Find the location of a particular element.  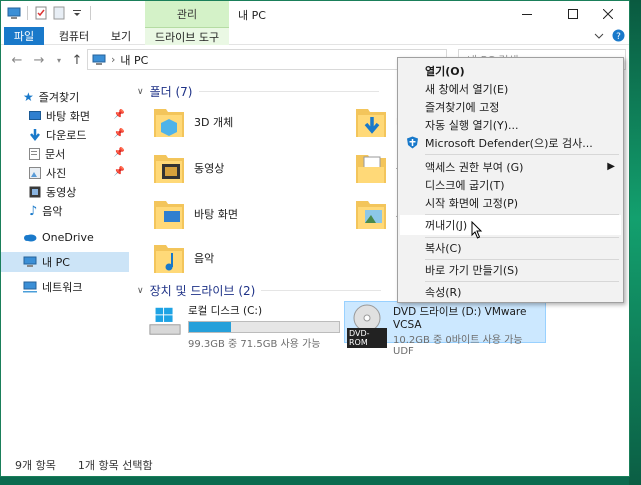

title-bar: 관리 내 PC is located at coordinates (315, 14).